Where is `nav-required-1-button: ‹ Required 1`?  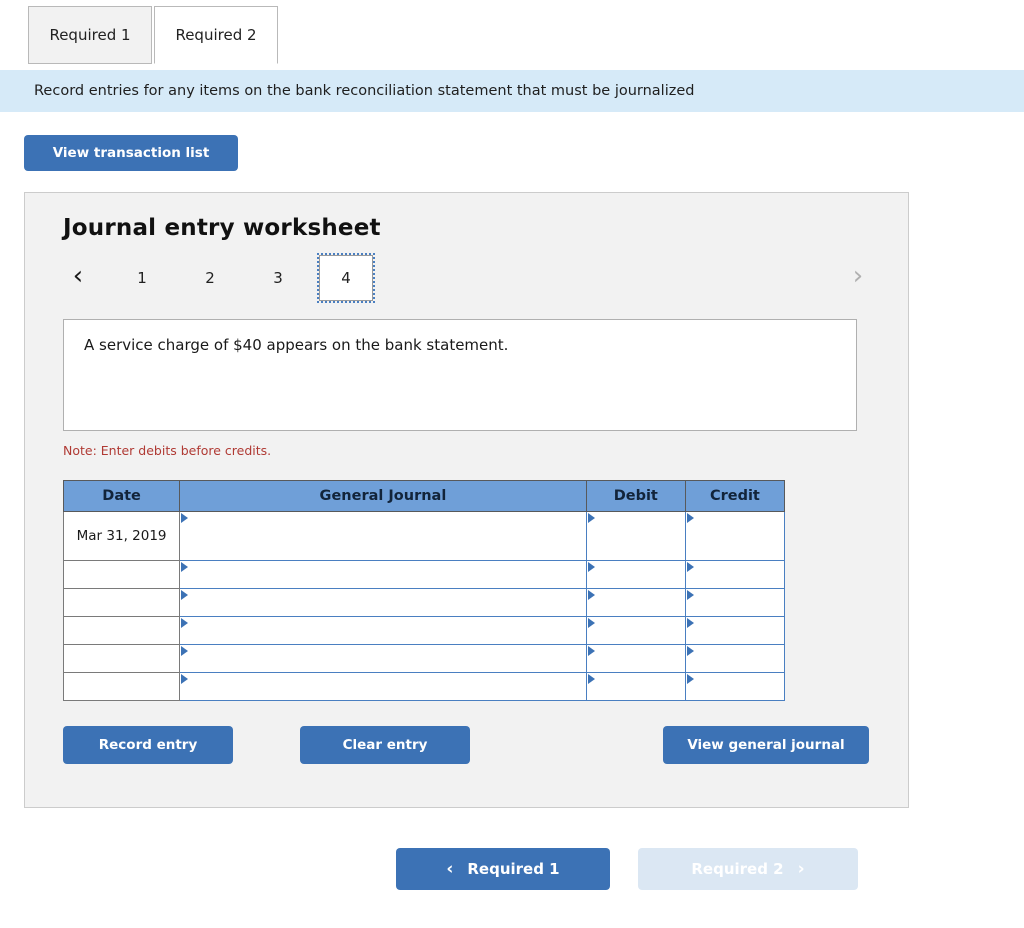 nav-required-1-button: ‹ Required 1 is located at coordinates (503, 869).